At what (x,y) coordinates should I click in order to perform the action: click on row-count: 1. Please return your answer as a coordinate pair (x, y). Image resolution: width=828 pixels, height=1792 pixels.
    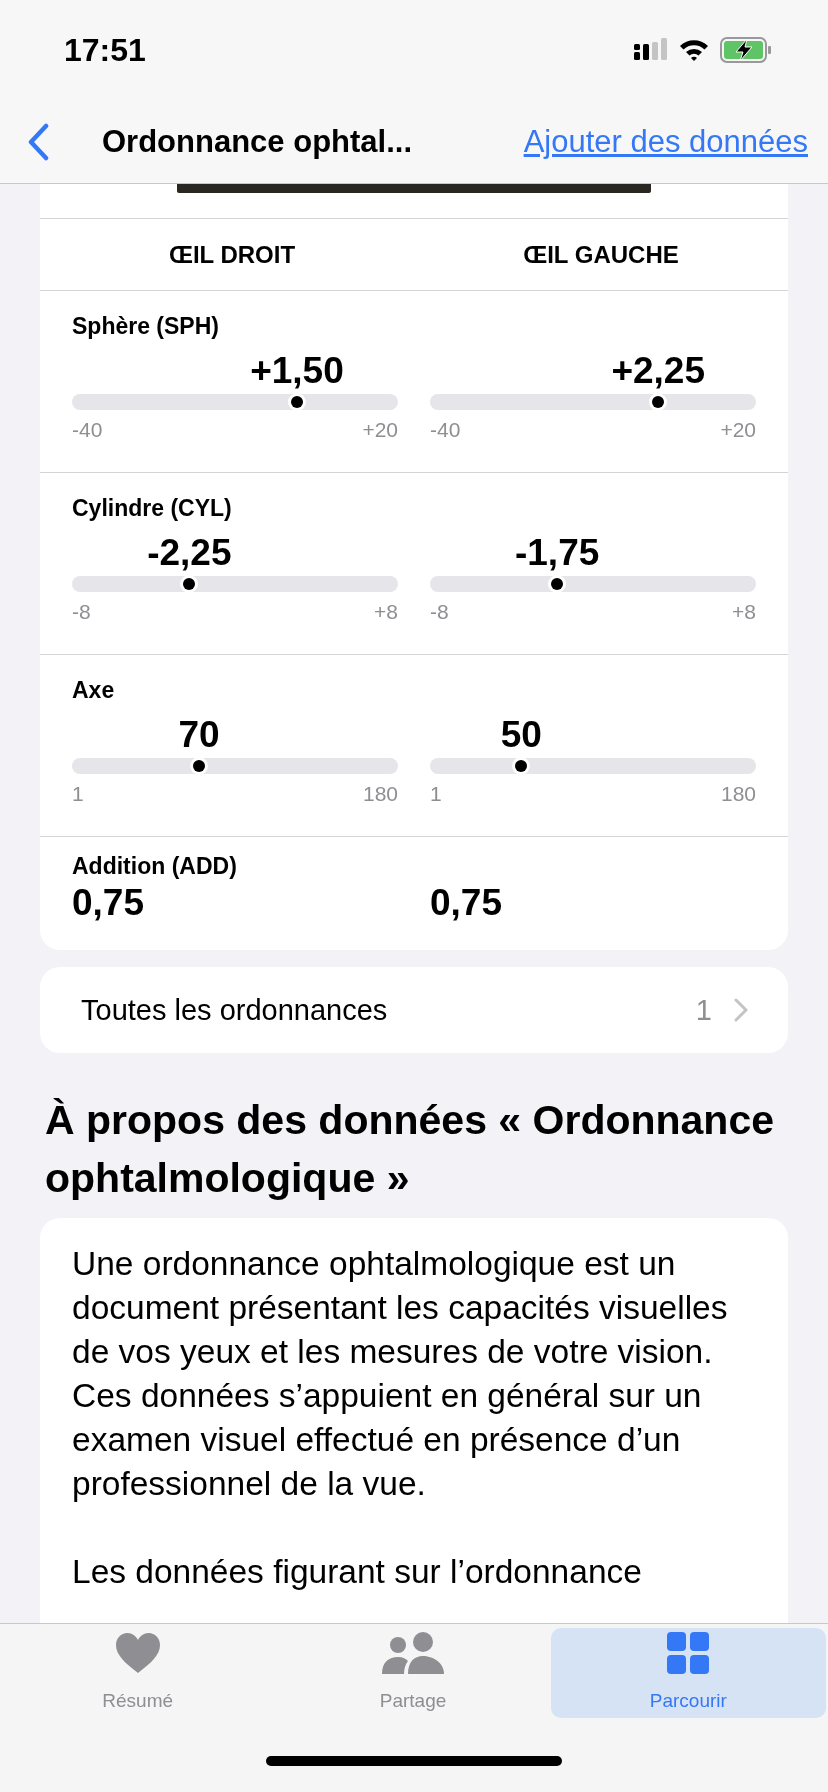
    Looking at the image, I should click on (703, 1010).